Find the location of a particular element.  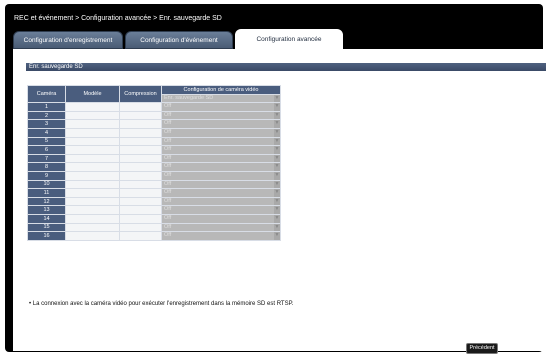

all-cameras-select: Enr. sauvegarde SD ▼ is located at coordinates (221, 98).